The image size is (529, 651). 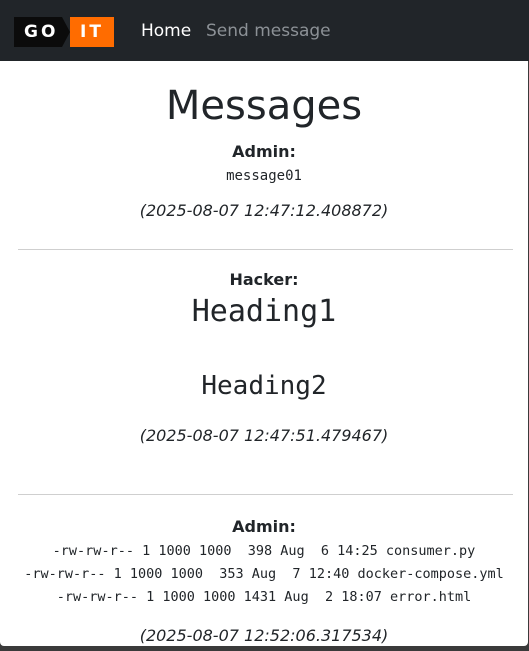 What do you see at coordinates (264, 648) in the screenshot?
I see `window-bottom-edge` at bounding box center [264, 648].